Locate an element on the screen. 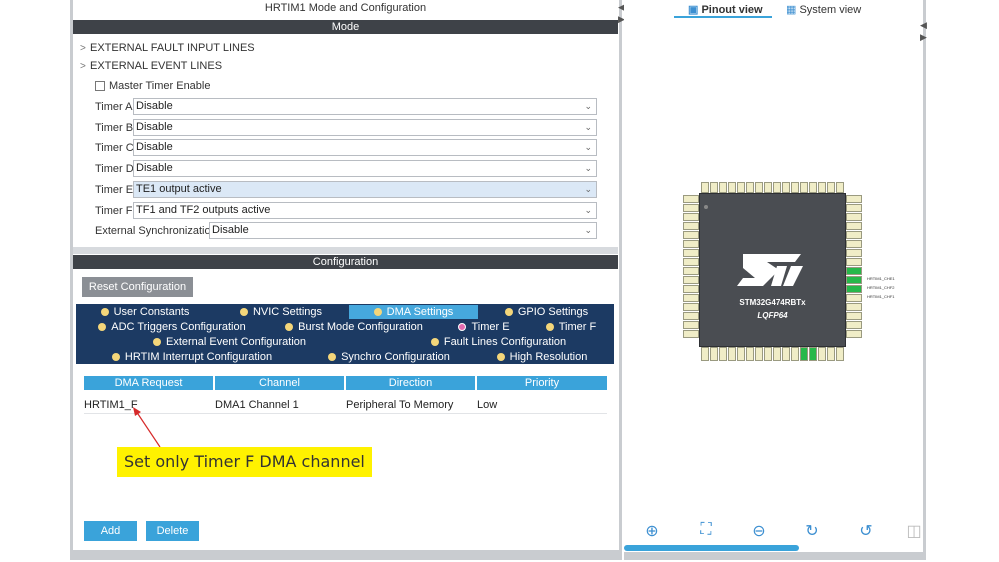  master-timer-checkbox: Master Timer Enable is located at coordinates (152, 86).